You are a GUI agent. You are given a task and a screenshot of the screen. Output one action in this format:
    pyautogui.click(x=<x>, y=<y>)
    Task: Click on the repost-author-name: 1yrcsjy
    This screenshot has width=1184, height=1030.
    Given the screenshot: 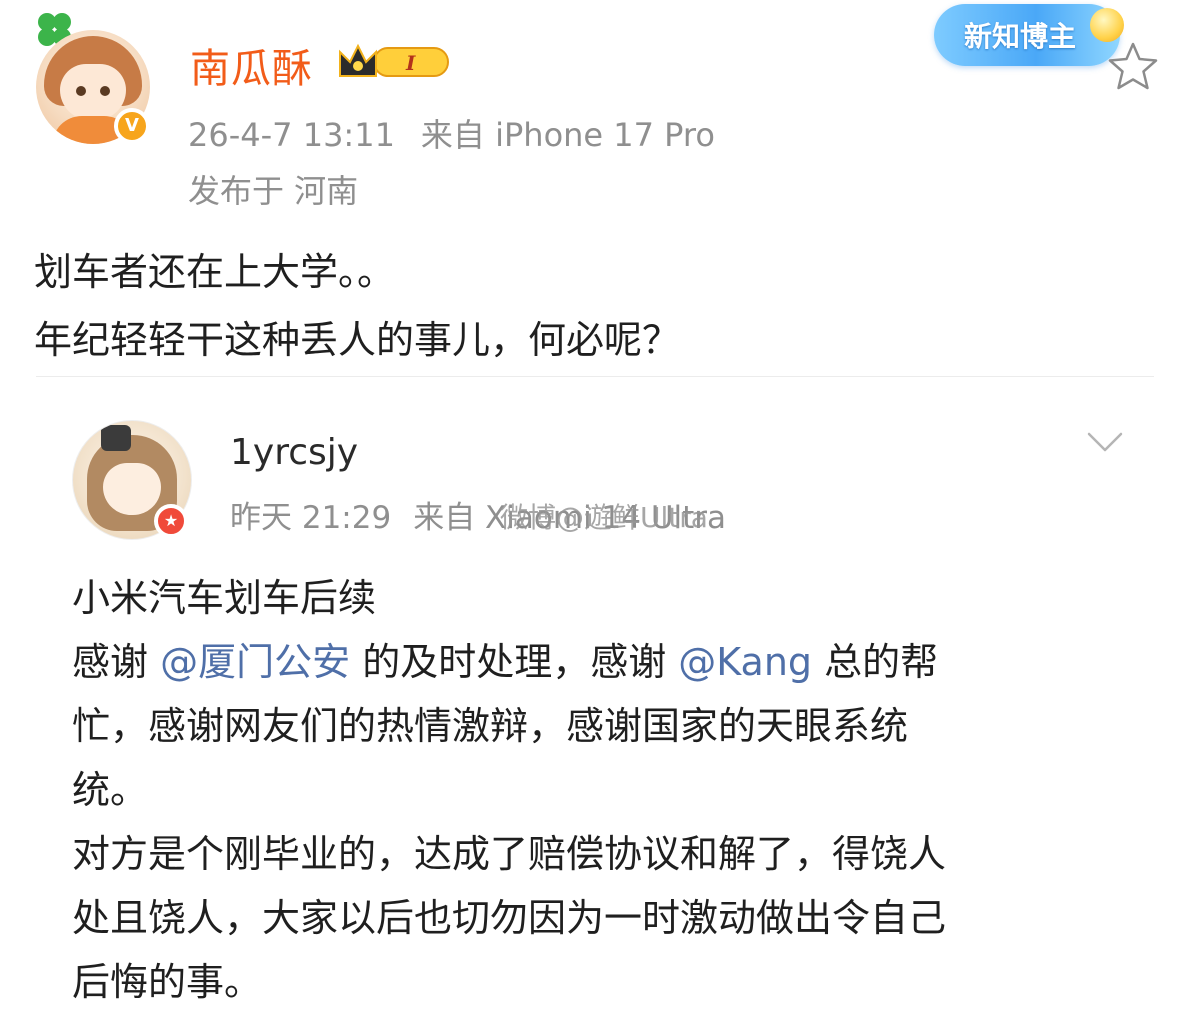 What is the action you would take?
    pyautogui.click(x=294, y=452)
    